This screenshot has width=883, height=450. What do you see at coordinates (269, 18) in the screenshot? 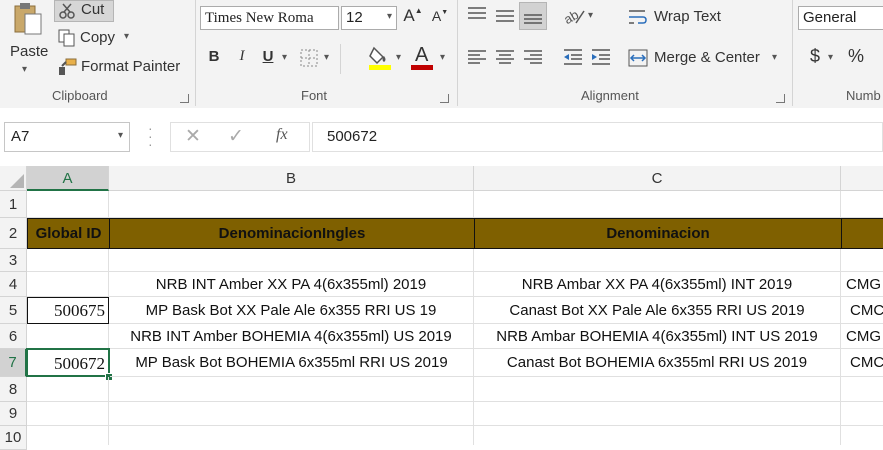
I see `font-name-dropdown: Times New Roma` at bounding box center [269, 18].